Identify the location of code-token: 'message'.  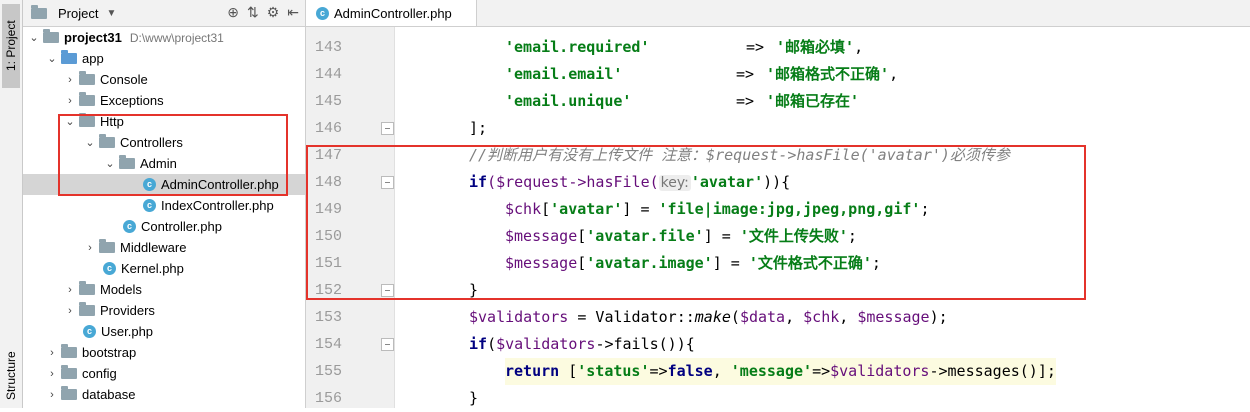
(771, 371).